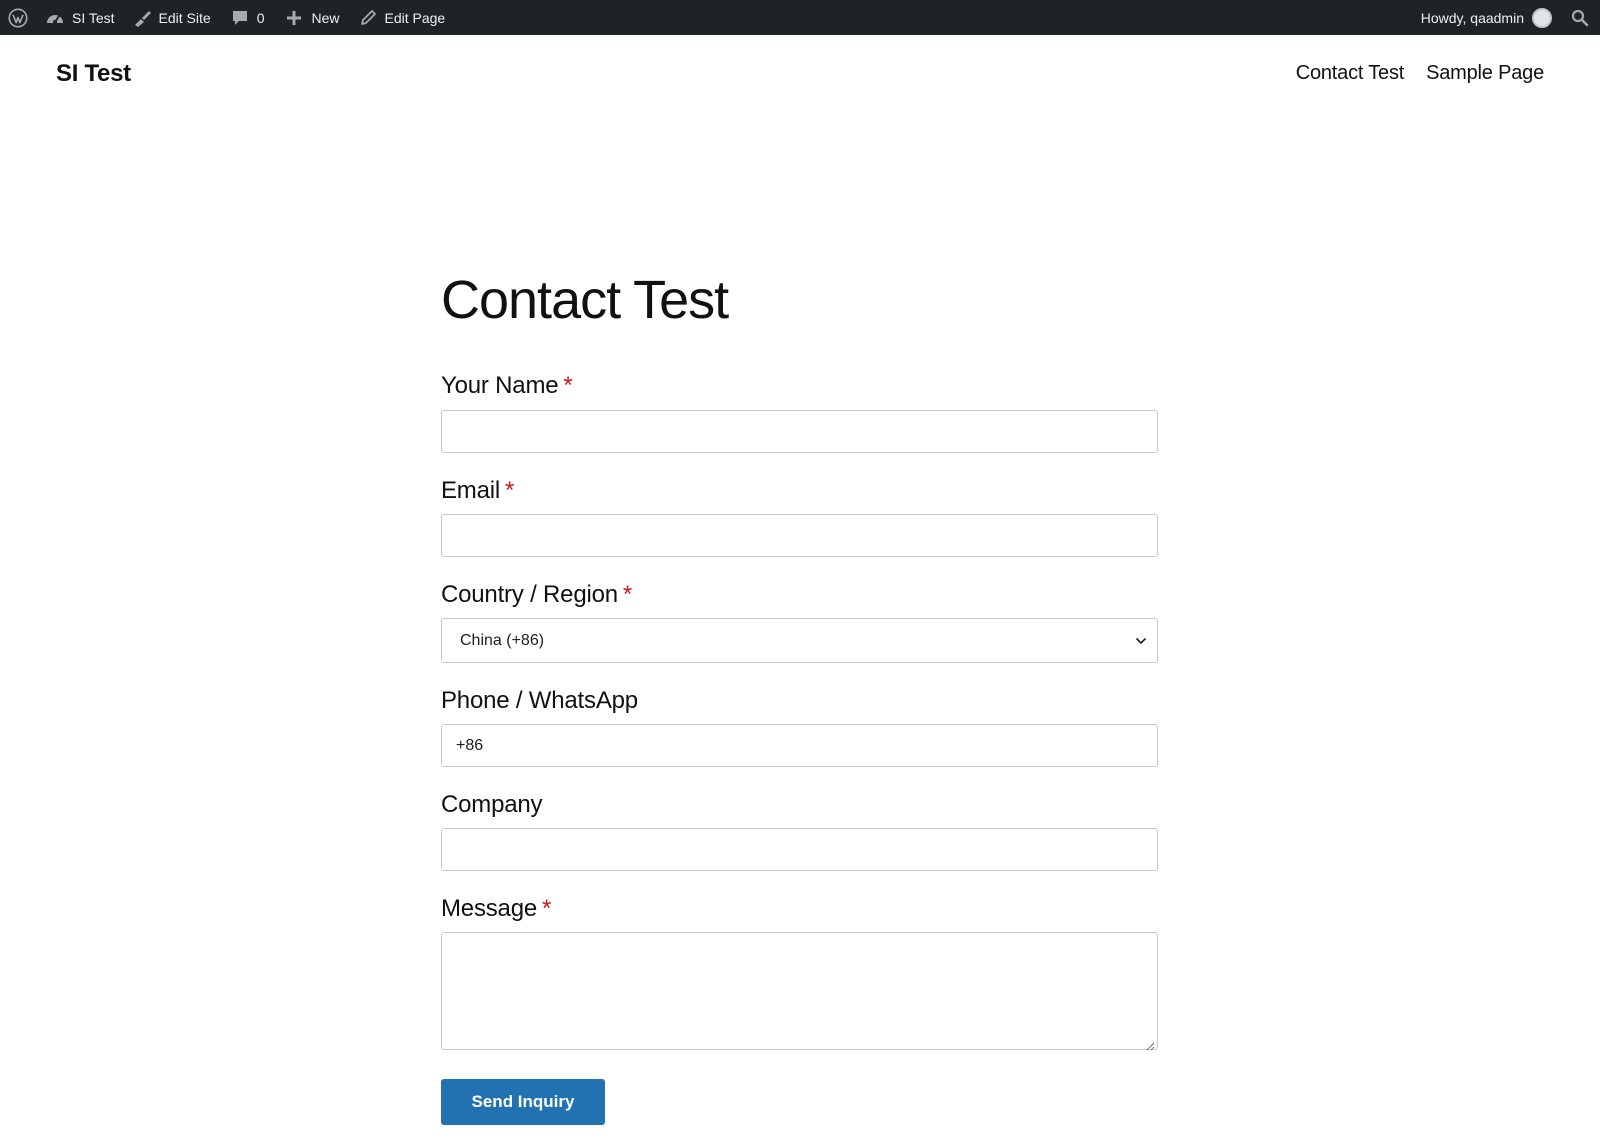 The image size is (1600, 1147). Describe the element at coordinates (325, 17) in the screenshot. I see `new-label: New` at that location.